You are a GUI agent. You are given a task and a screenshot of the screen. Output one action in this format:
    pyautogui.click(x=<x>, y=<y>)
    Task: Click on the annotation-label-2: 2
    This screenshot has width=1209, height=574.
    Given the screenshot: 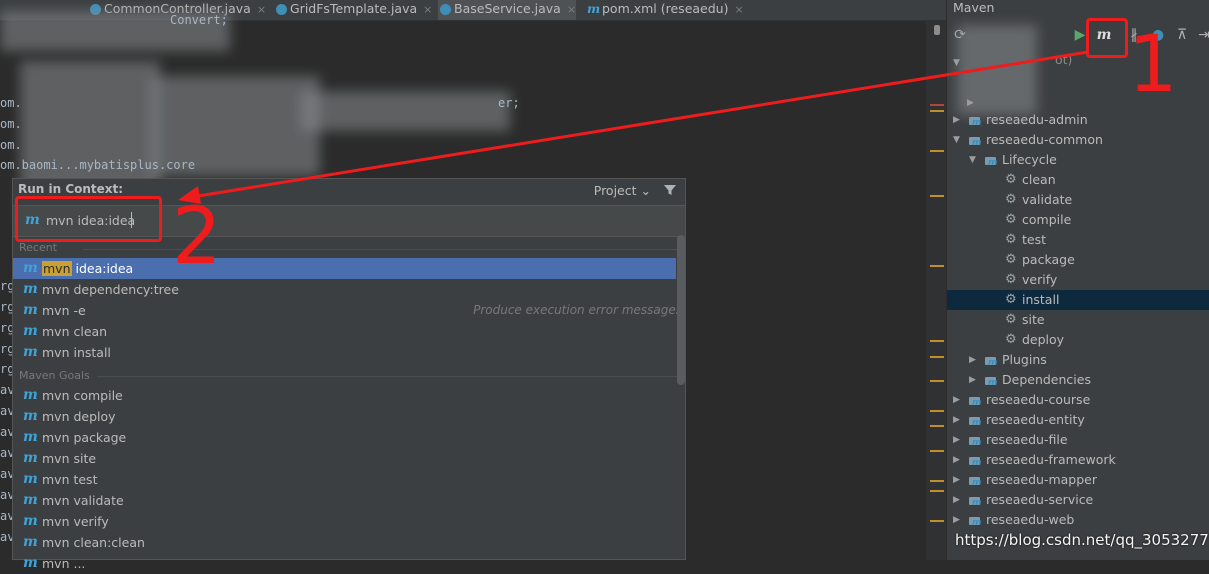 What is the action you would take?
    pyautogui.click(x=197, y=237)
    